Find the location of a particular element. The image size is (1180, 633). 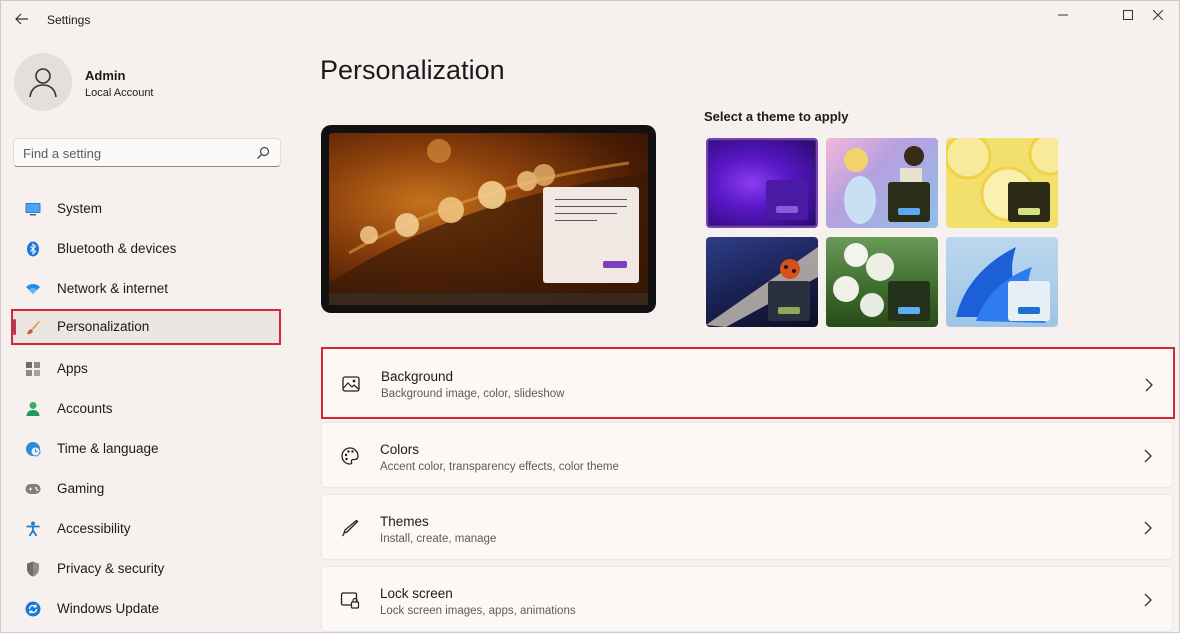

account-type: Local Account is located at coordinates (119, 93).